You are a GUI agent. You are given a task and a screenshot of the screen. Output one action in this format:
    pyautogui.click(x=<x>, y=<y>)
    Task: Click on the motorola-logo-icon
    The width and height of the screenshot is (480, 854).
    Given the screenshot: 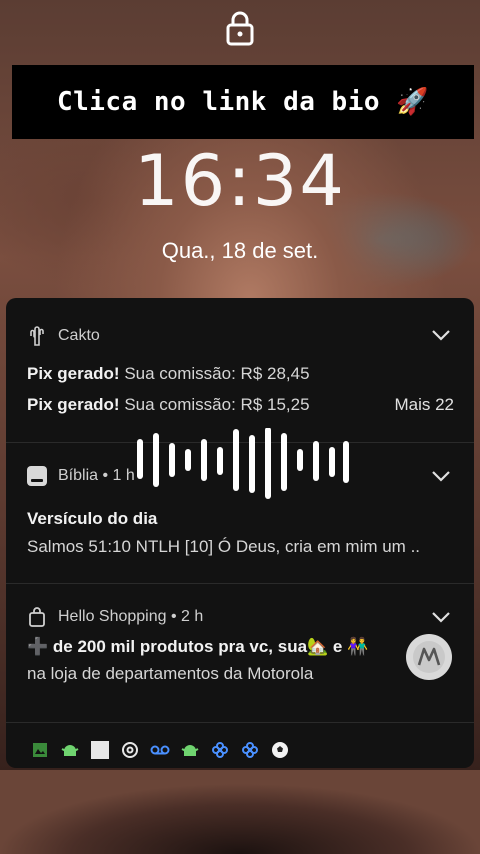 What is the action you would take?
    pyautogui.click(x=429, y=657)
    